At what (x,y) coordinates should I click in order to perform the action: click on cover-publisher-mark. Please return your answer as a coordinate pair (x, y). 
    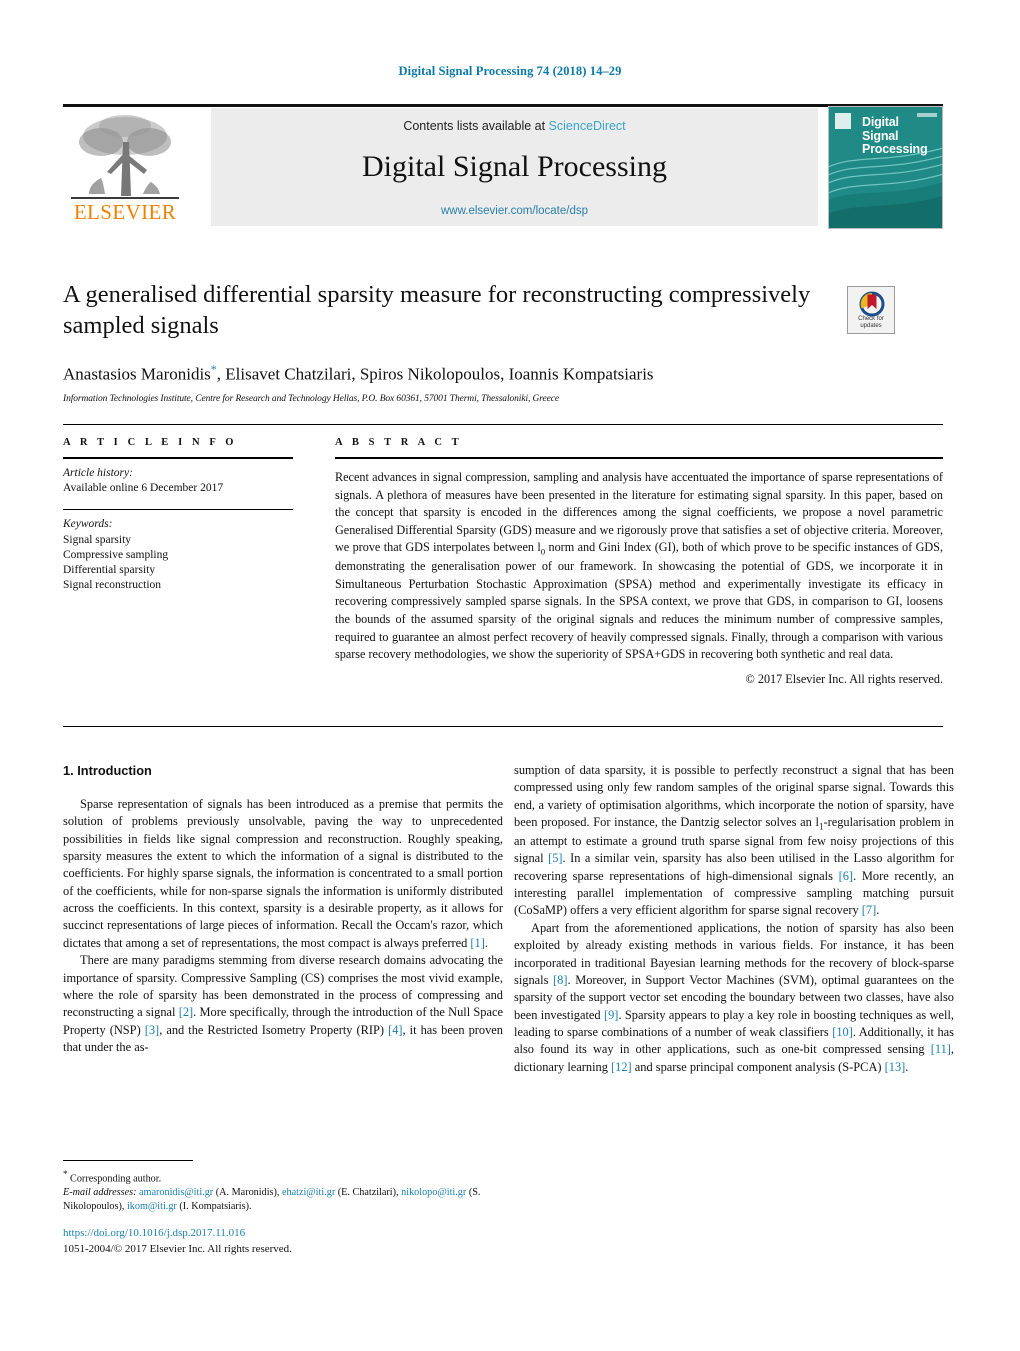
    Looking at the image, I should click on (843, 121).